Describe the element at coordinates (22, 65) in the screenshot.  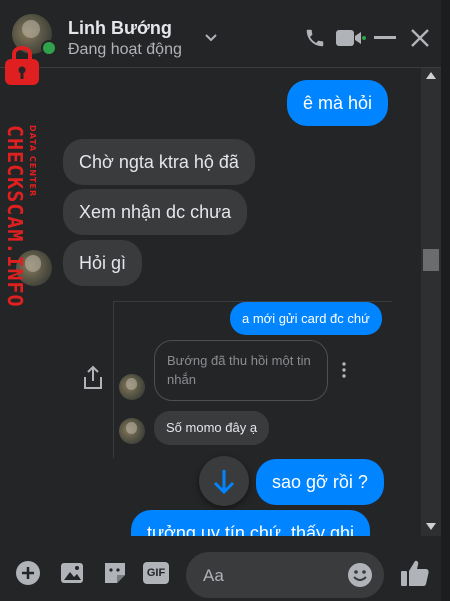
I see `lock-logo-icon` at that location.